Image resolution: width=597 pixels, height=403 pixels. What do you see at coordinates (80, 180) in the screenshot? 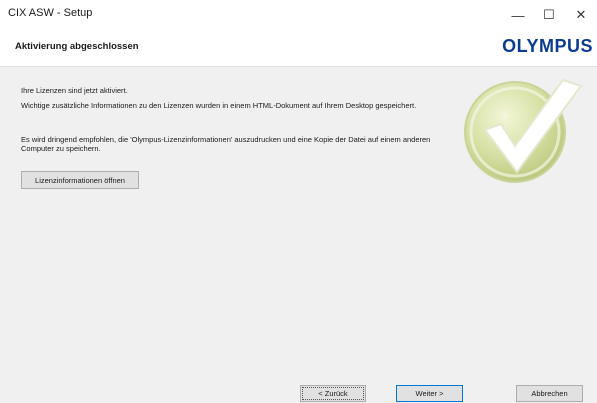
I see `open-license-info-button: Lizenzinformationen öffnen` at bounding box center [80, 180].